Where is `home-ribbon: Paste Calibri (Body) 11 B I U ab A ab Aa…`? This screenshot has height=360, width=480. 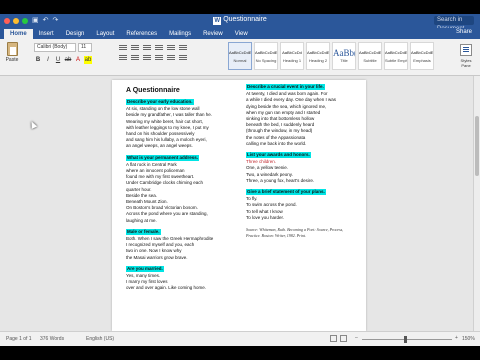
home-ribbon: Paste Calibri (Body) 11 B I U ab A ab Aa… is located at coordinates (240, 57).